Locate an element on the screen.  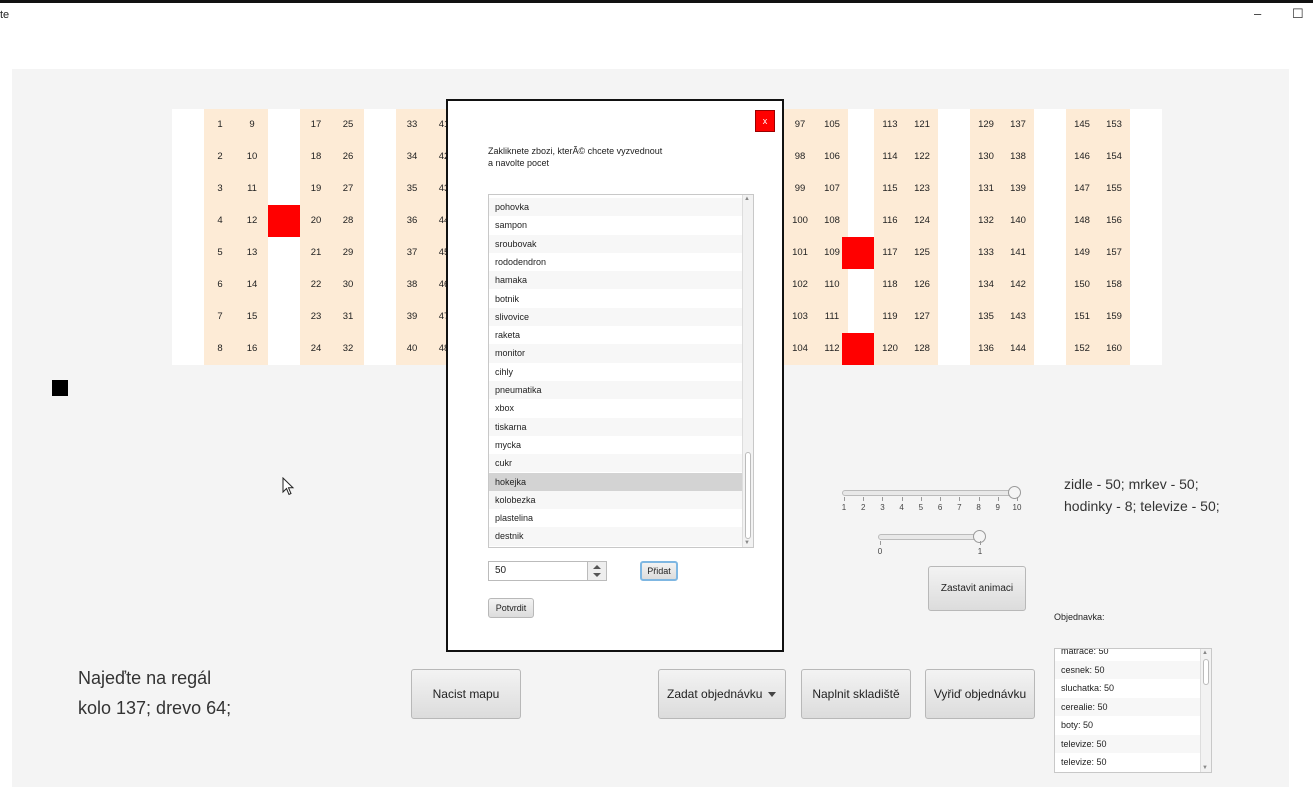
order-list-item: cerealie: 50 is located at coordinates (1128, 706).